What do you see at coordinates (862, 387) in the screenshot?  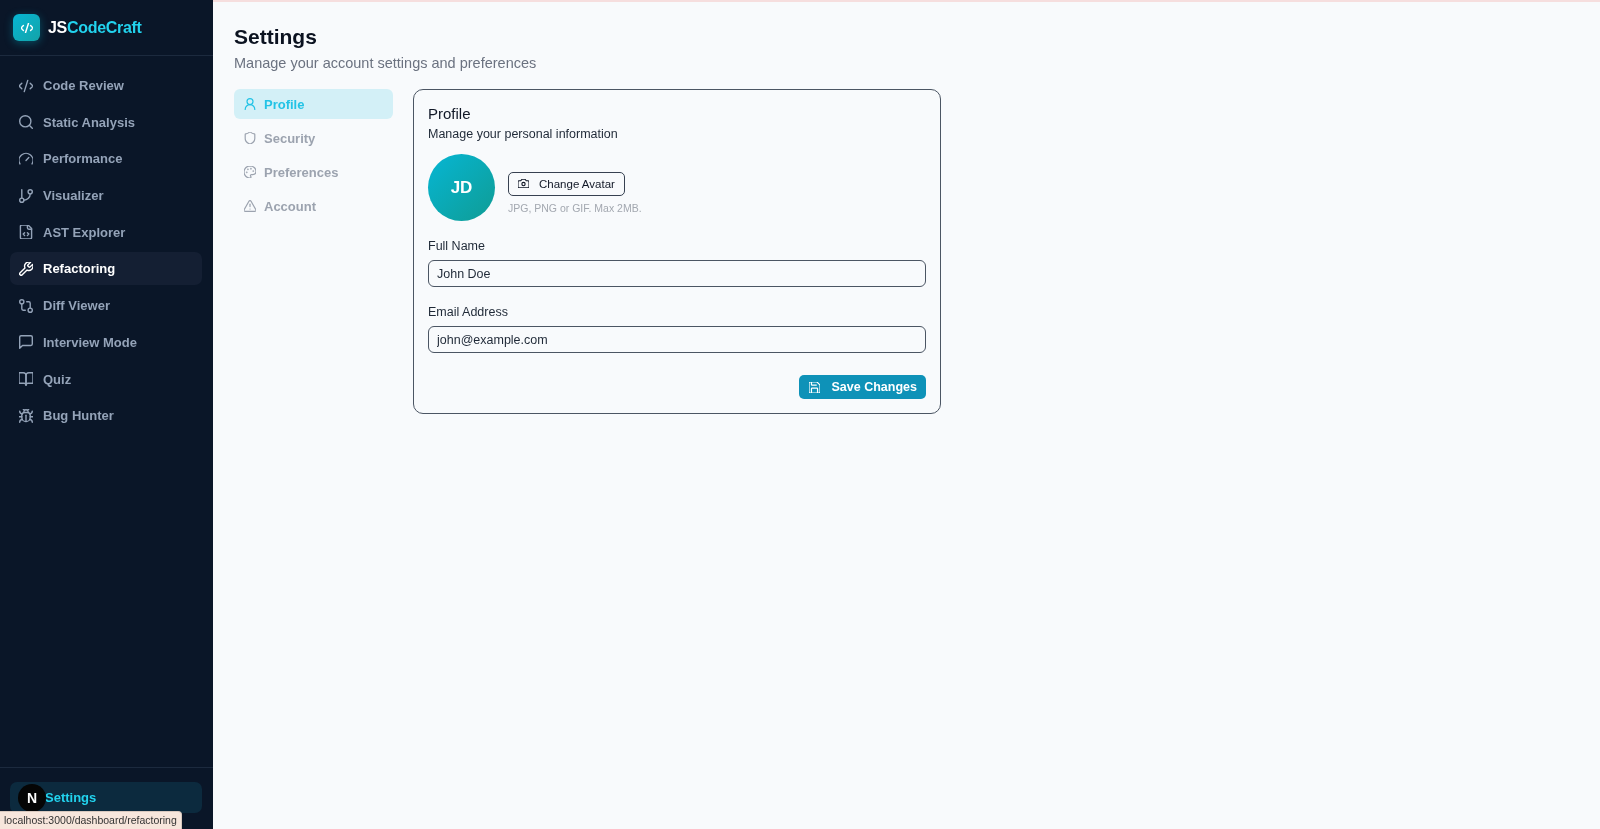 I see `save-button: Save Changes` at bounding box center [862, 387].